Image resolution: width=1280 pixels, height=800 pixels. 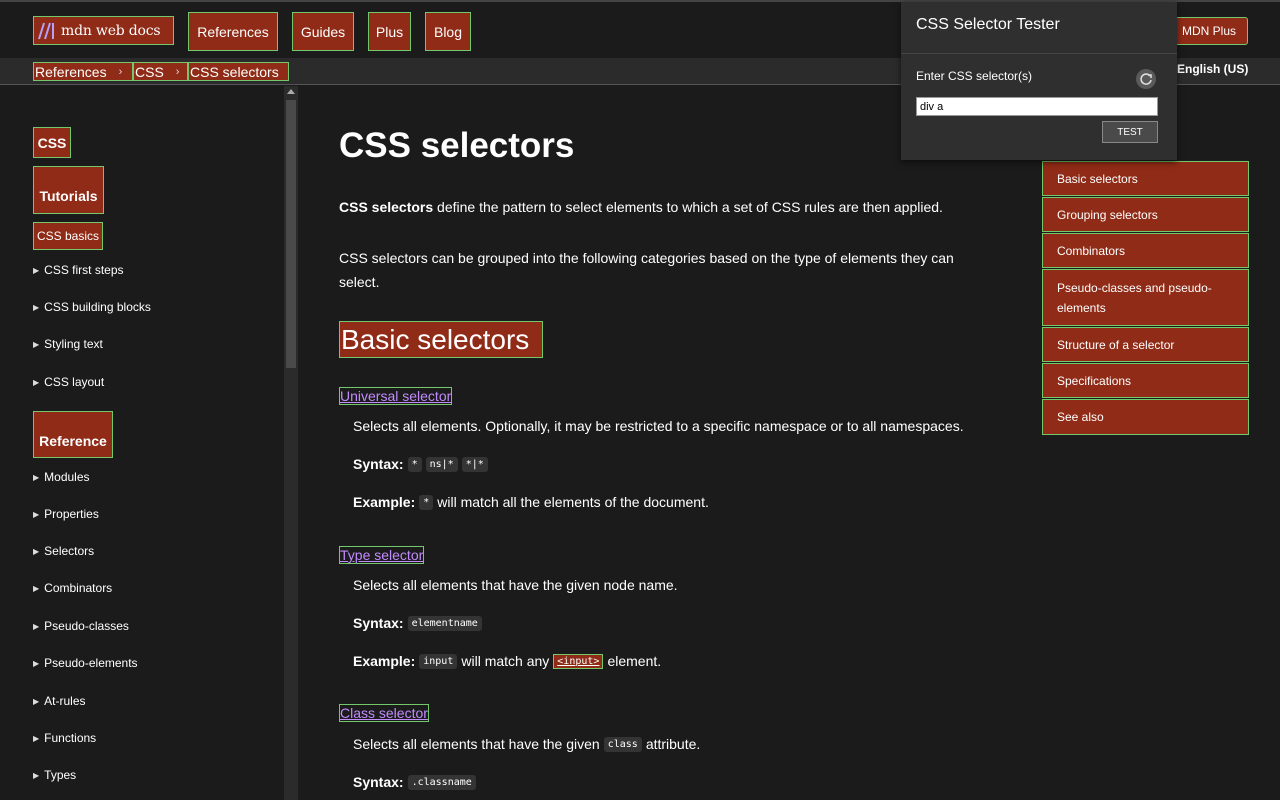 I want to click on class-syntax: Syntax: .classname, so click(x=416, y=782).